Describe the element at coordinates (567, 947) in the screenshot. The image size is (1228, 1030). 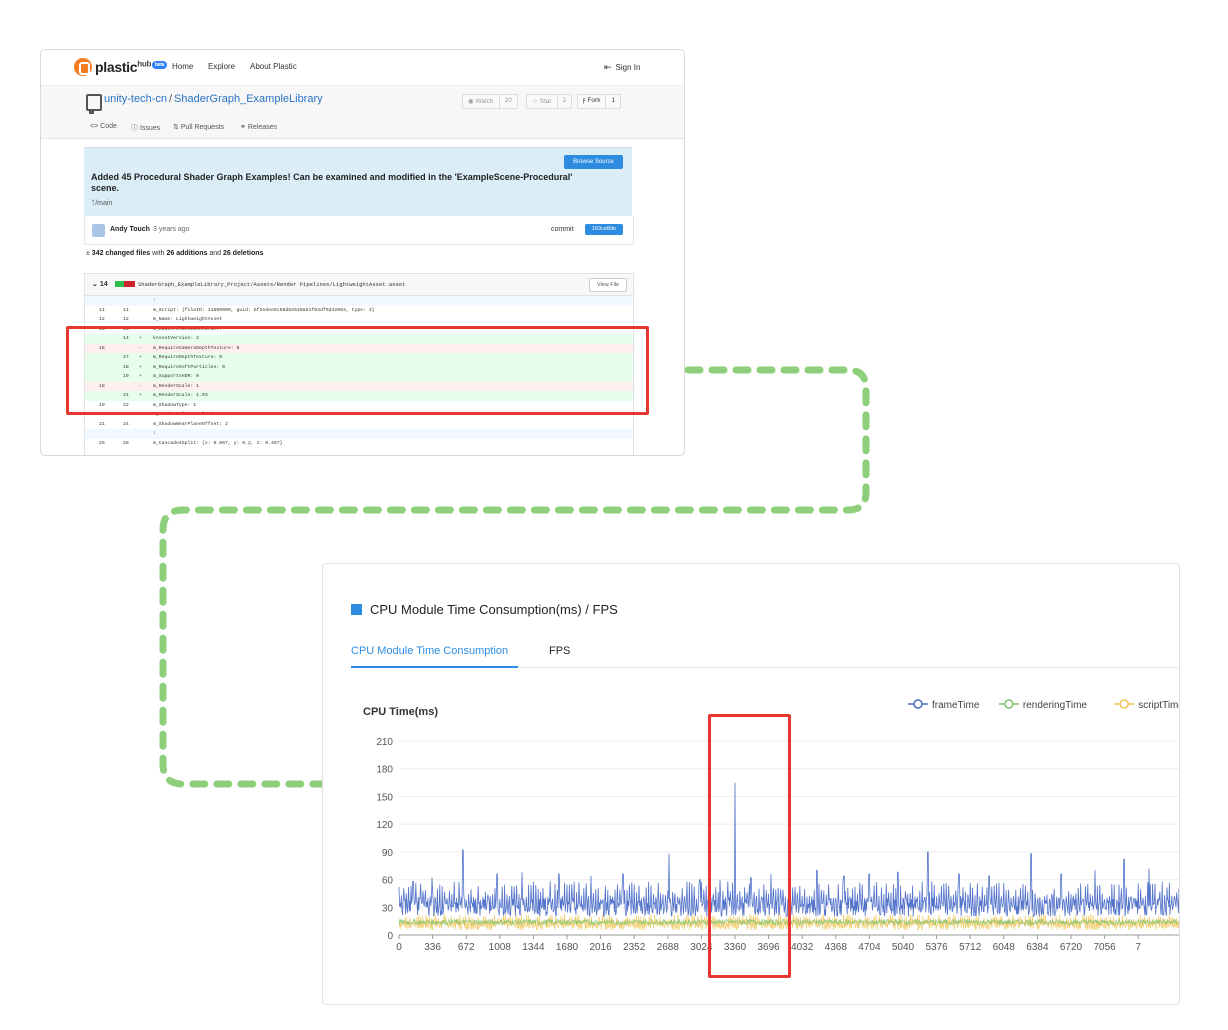
I see `x-tick-label: 1680` at that location.